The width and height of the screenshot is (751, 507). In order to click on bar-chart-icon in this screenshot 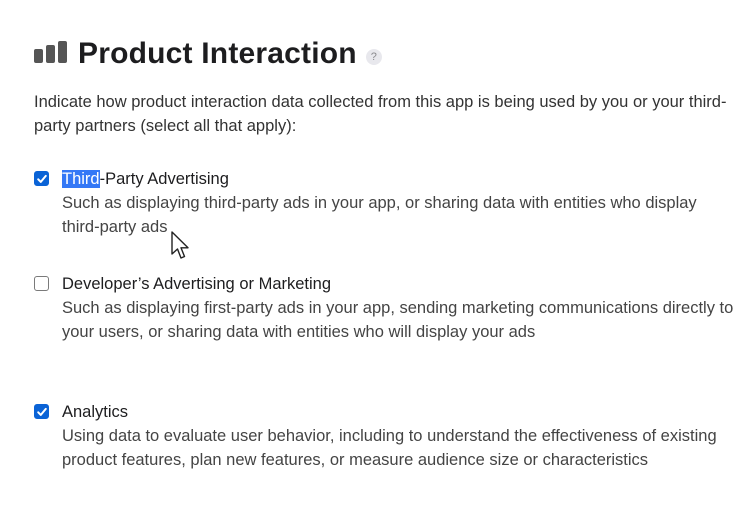, I will do `click(51, 52)`.